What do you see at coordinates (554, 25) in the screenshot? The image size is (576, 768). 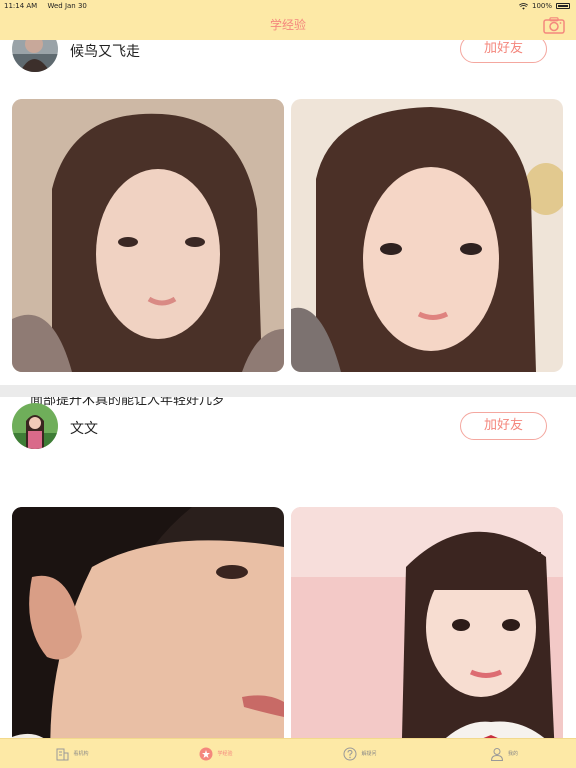 I see `camera-icon` at bounding box center [554, 25].